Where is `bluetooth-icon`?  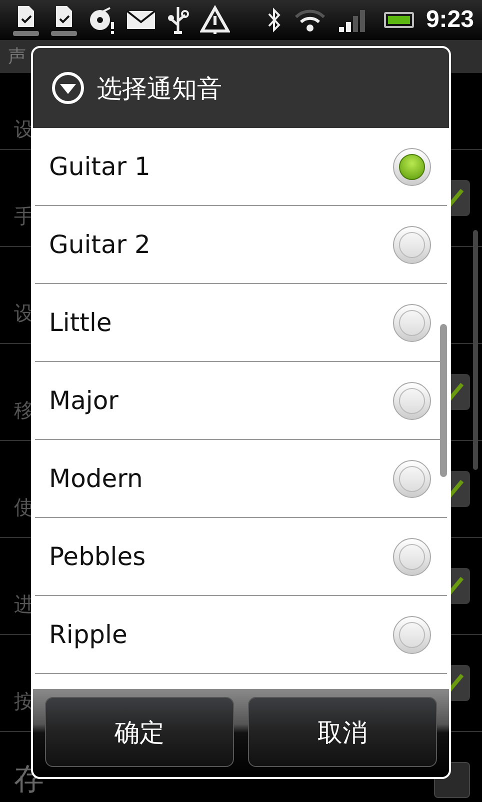
bluetooth-icon is located at coordinates (274, 20).